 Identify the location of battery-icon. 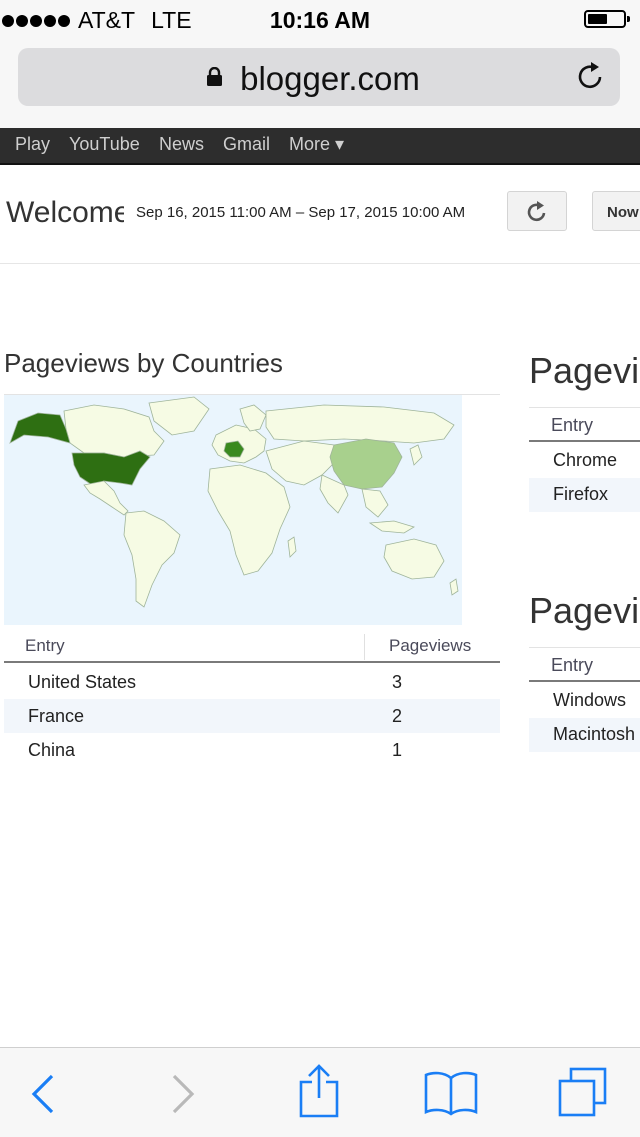
(607, 19).